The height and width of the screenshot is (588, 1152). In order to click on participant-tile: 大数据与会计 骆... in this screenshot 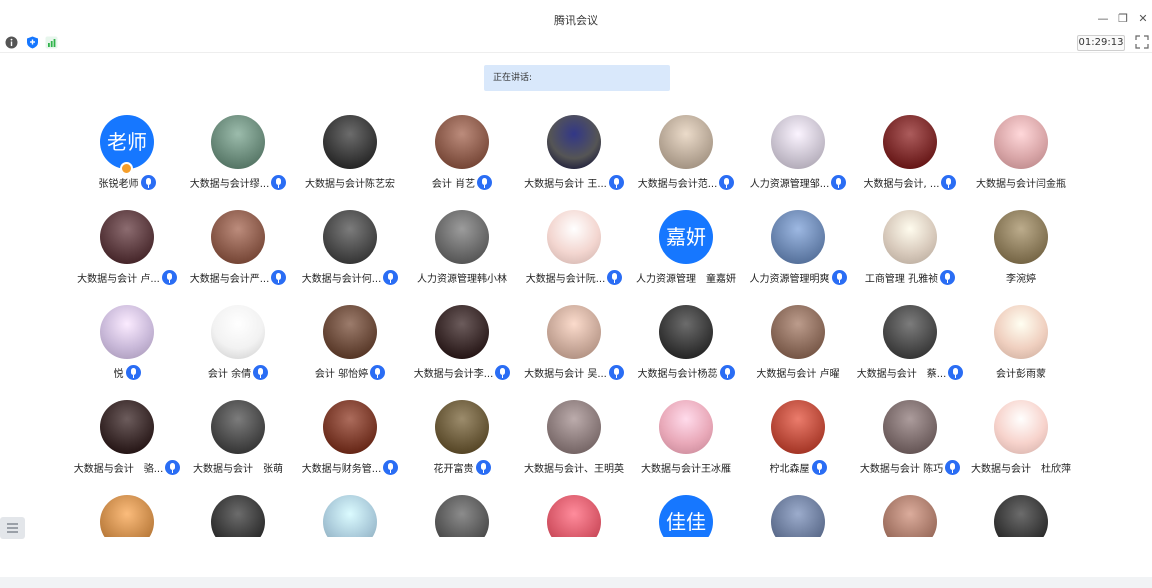, I will do `click(127, 445)`.